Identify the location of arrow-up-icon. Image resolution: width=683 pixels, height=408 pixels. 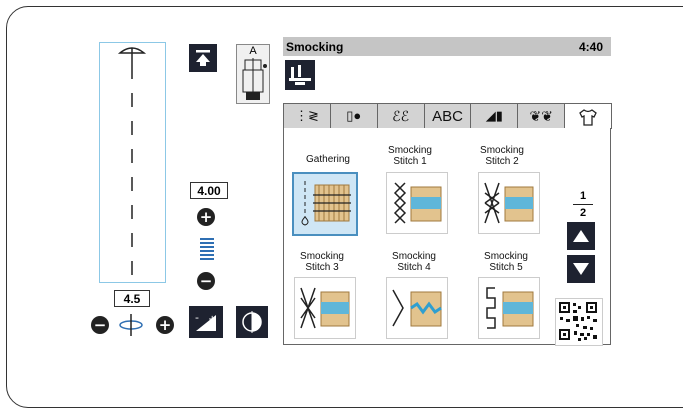
(581, 236).